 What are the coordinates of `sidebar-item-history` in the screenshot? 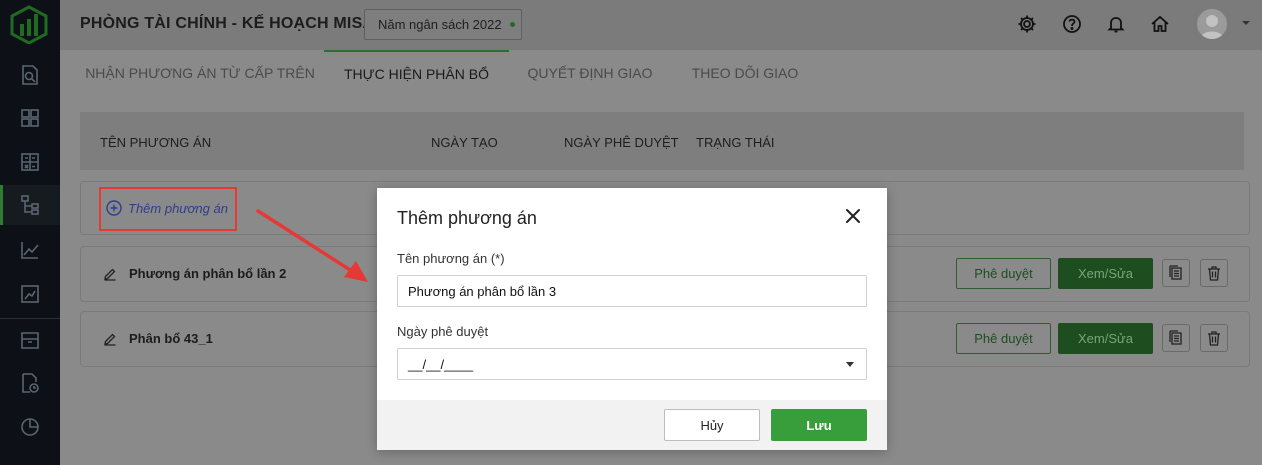 It's located at (30, 383).